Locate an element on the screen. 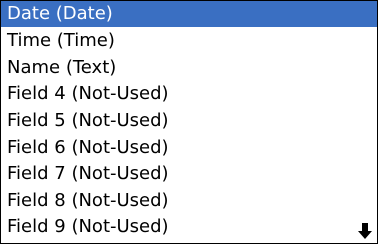 This screenshot has height=244, width=378. list-item: Time (Time) is located at coordinates (189, 41).